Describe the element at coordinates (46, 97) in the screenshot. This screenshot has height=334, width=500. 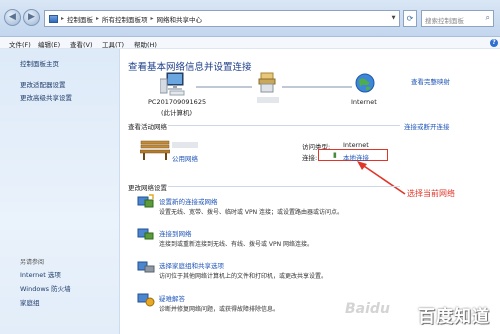
I see `sidebar-item-sharing: 更改高级共享设置` at that location.